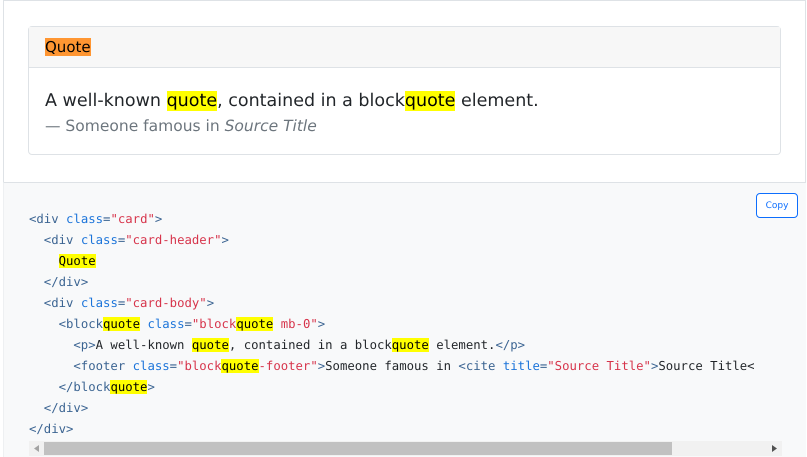 Image resolution: width=807 pixels, height=457 pixels. What do you see at coordinates (404, 126) in the screenshot?
I see `quote-footer: — Someone famous in Source Title` at bounding box center [404, 126].